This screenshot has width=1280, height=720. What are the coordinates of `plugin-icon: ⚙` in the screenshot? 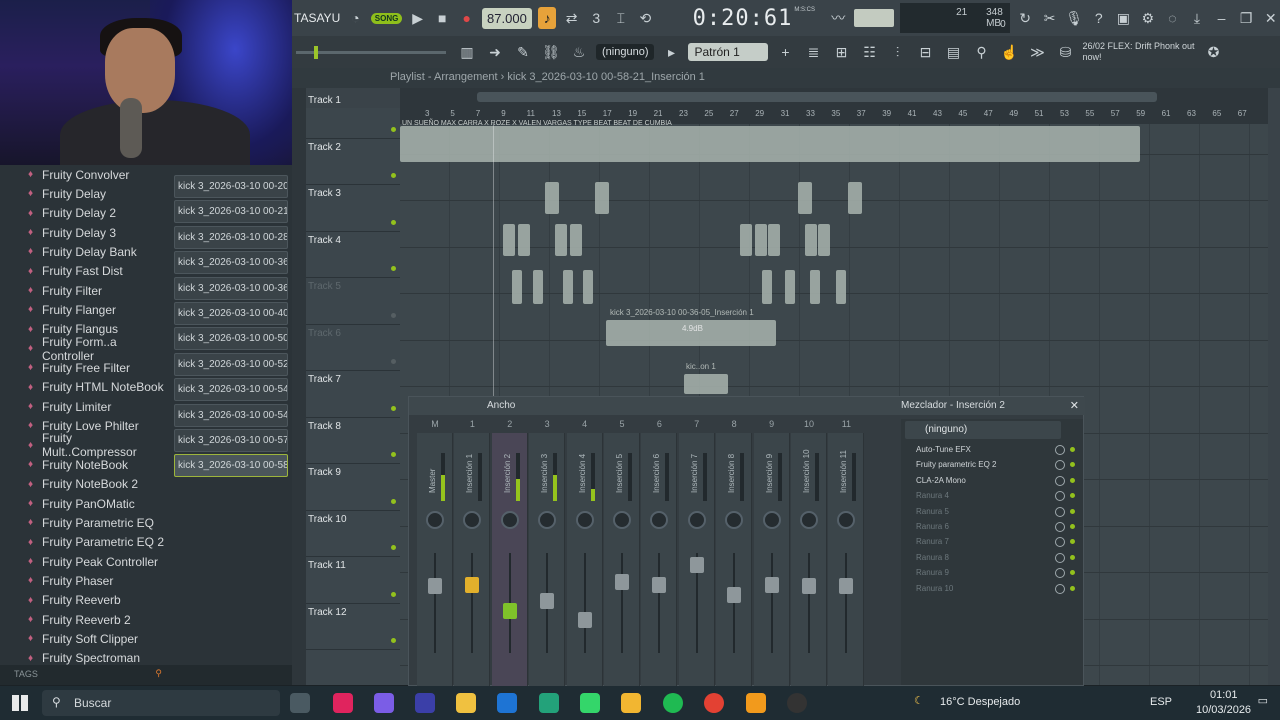 It's located at (1148, 18).